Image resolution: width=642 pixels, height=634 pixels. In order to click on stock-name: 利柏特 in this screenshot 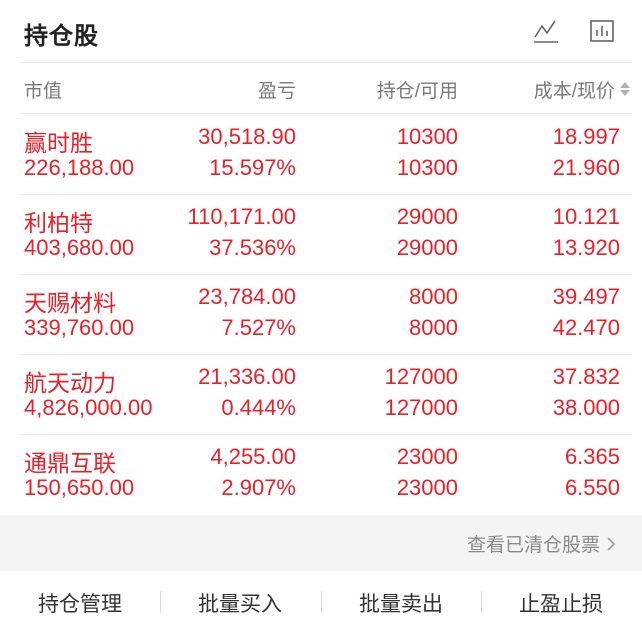, I will do `click(58, 223)`.